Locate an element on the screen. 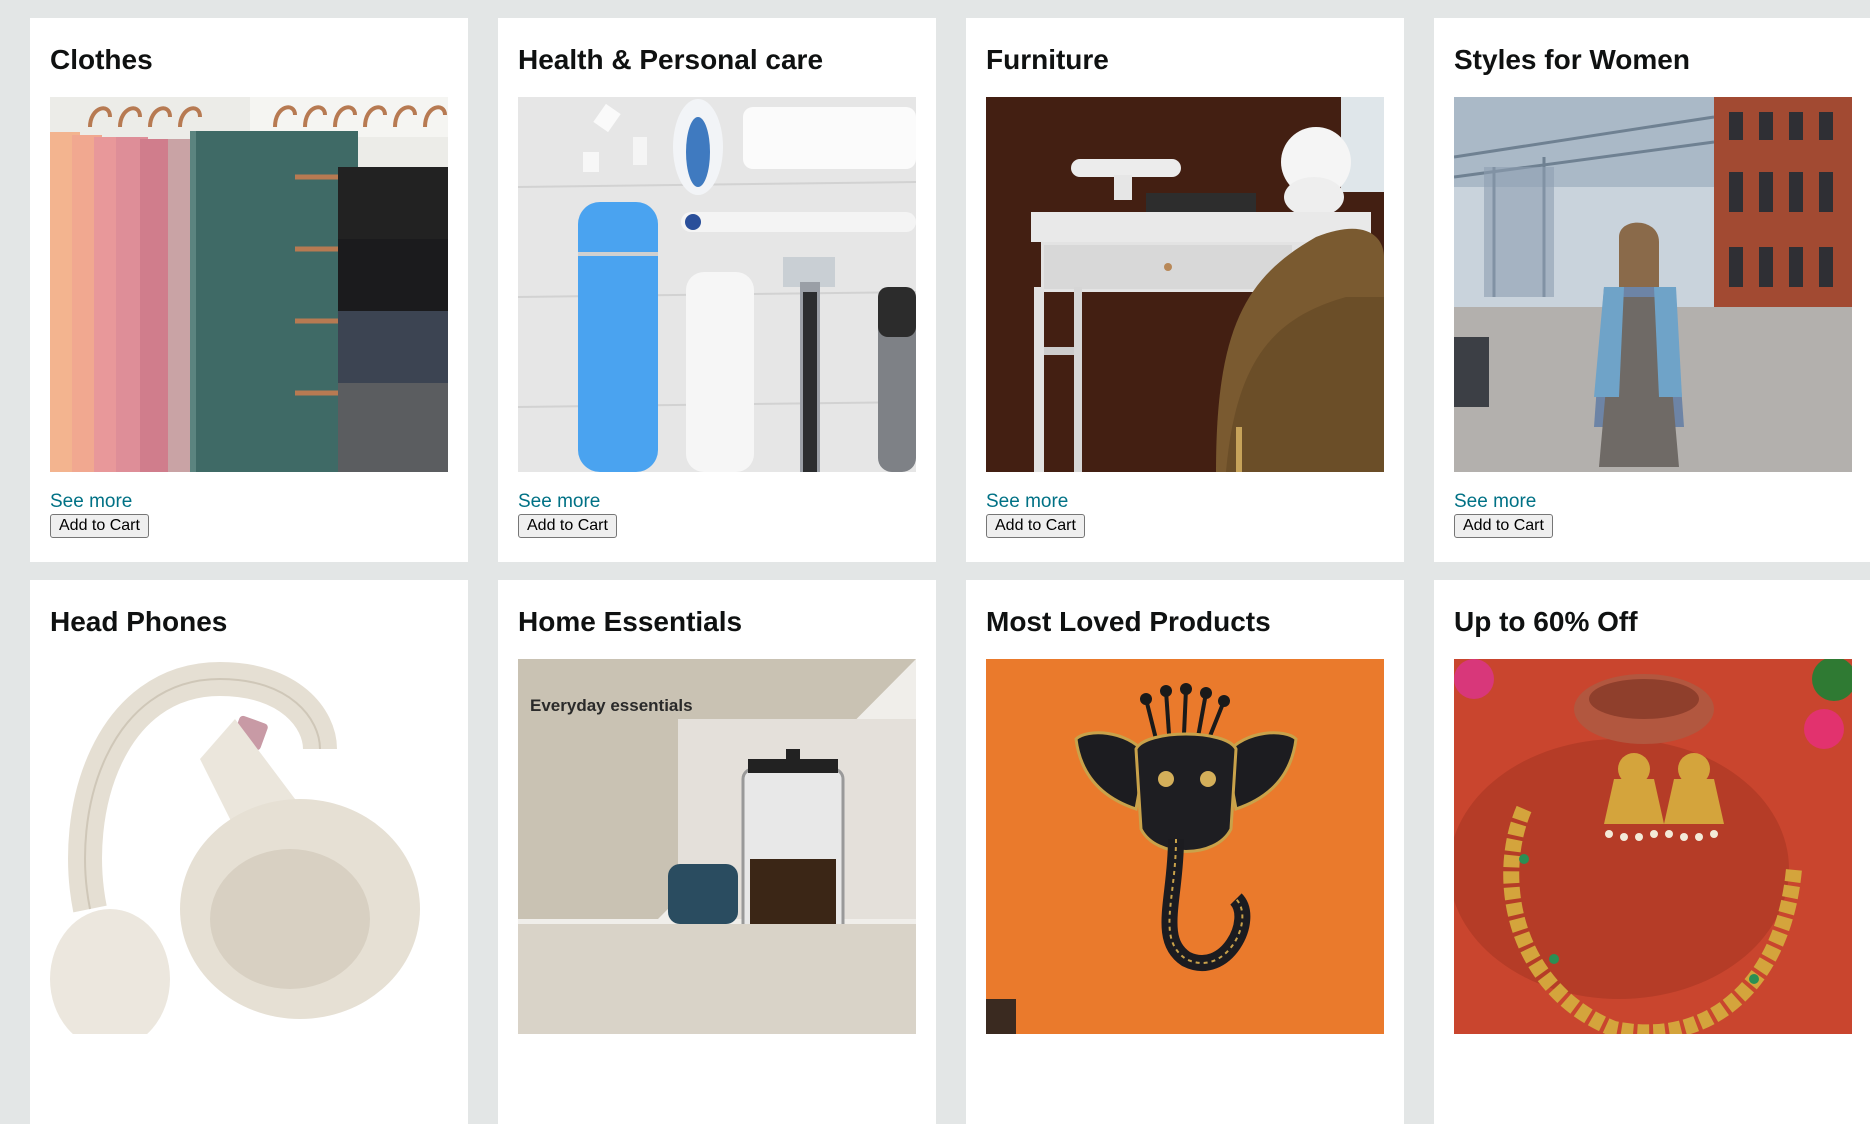 This screenshot has width=1870, height=1124. card-title: Styles for Women is located at coordinates (1572, 59).